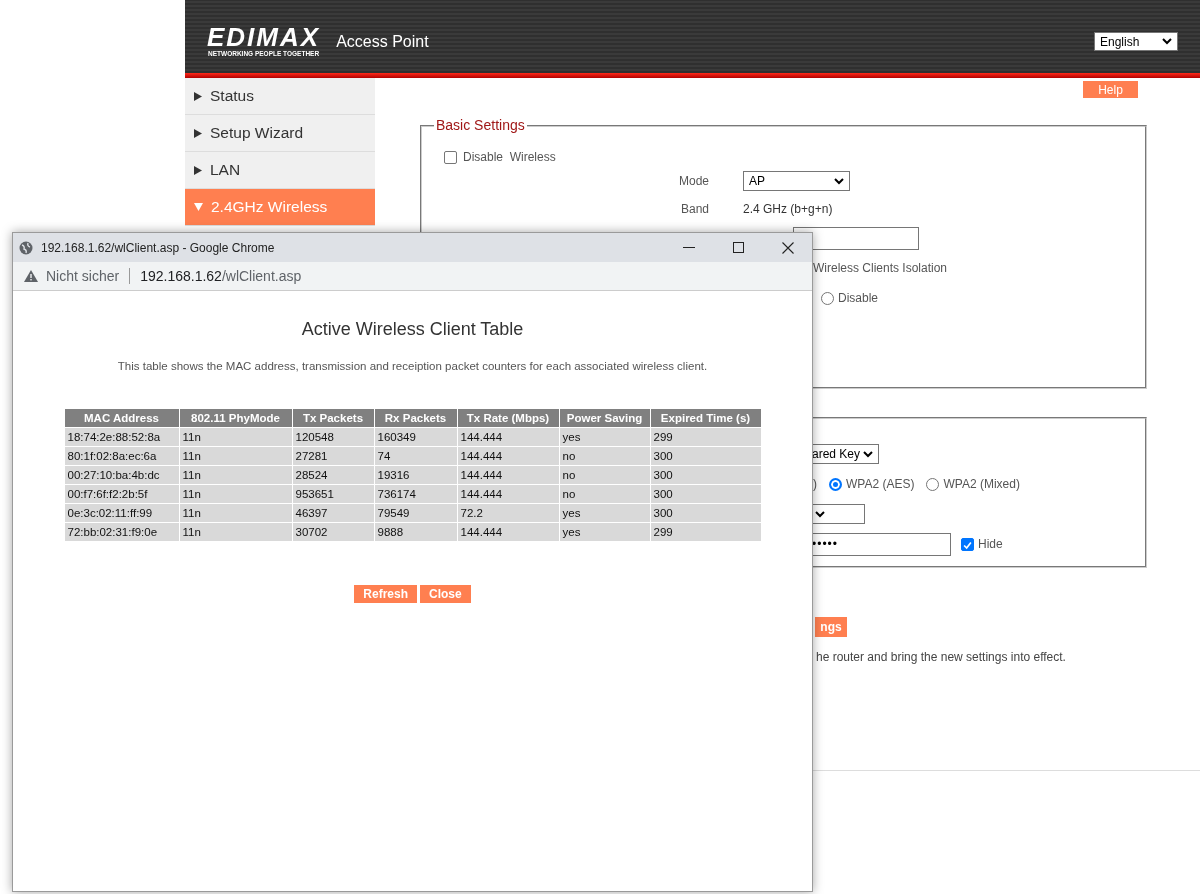 The width and height of the screenshot is (1200, 894). What do you see at coordinates (509, 157) in the screenshot?
I see `checkbox-label: Disable Wireless` at bounding box center [509, 157].